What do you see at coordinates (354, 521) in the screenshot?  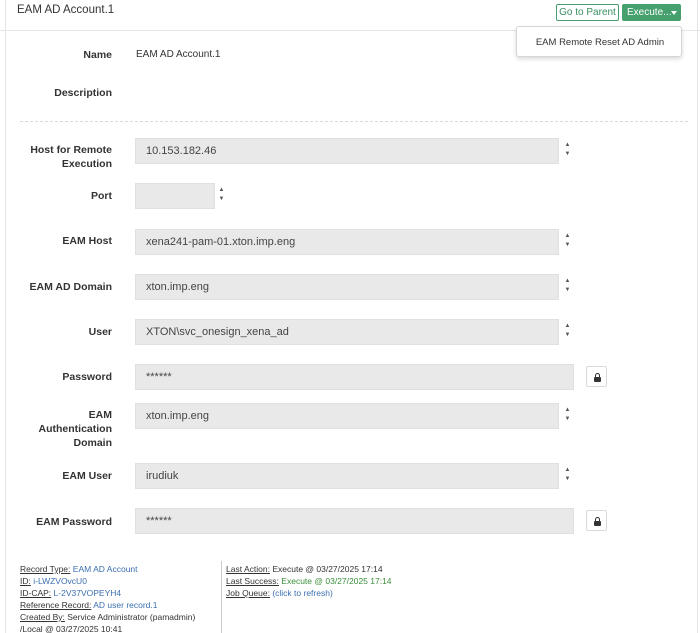 I see `eam-password-field: ******` at bounding box center [354, 521].